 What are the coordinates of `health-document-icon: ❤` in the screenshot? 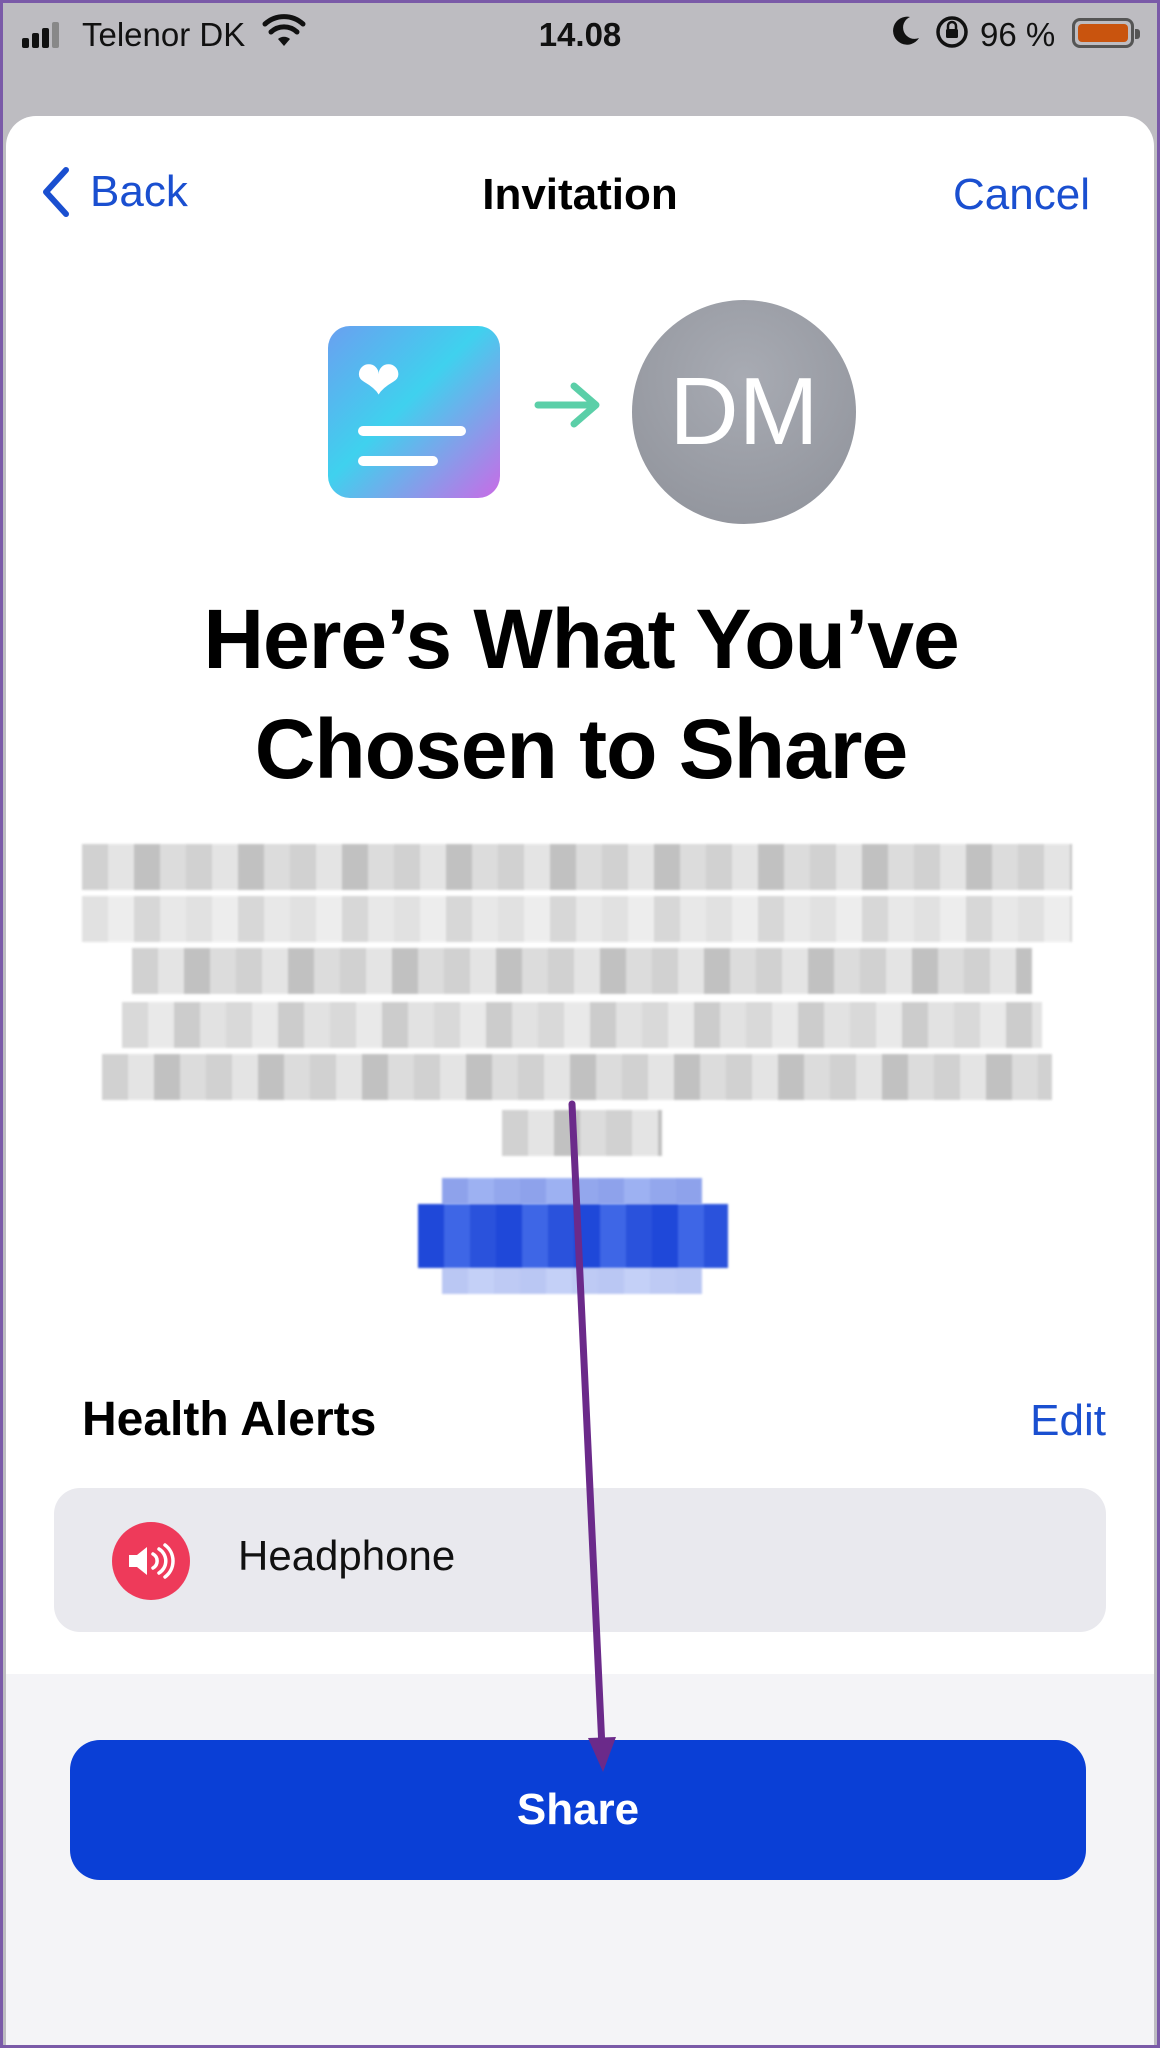 It's located at (414, 412).